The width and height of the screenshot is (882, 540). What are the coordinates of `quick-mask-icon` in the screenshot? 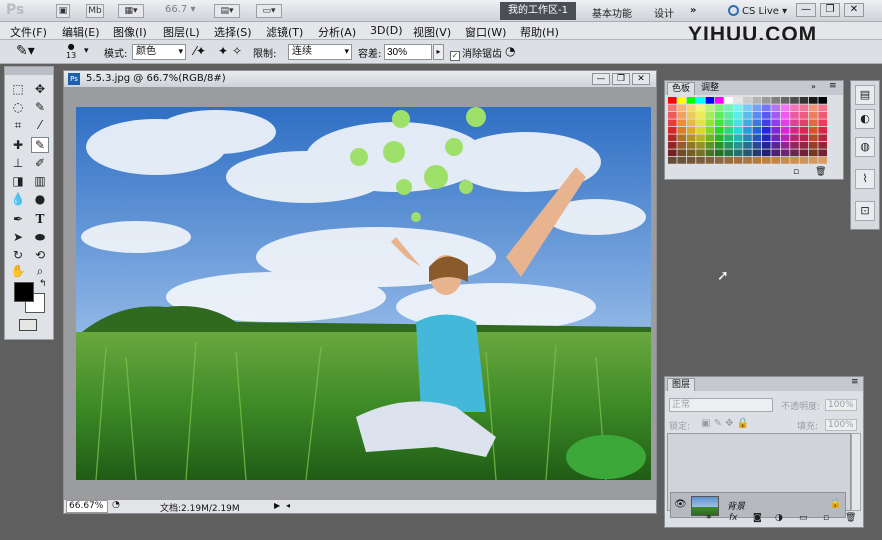 It's located at (28, 325).